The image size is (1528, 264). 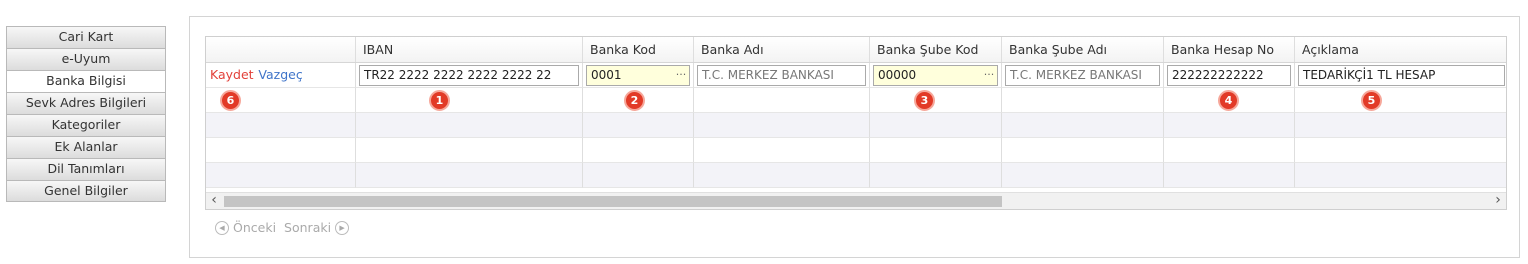 I want to click on cancel-link: Vazgeç, so click(x=279, y=74).